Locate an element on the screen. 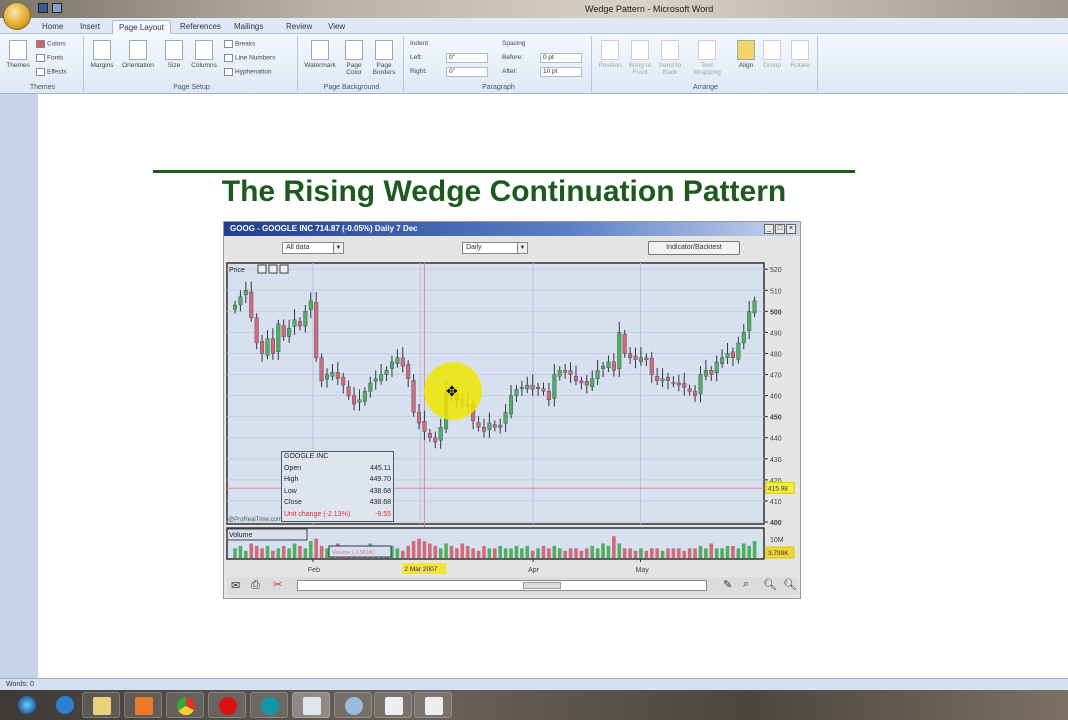  rotate-button: Rotate is located at coordinates (800, 54).